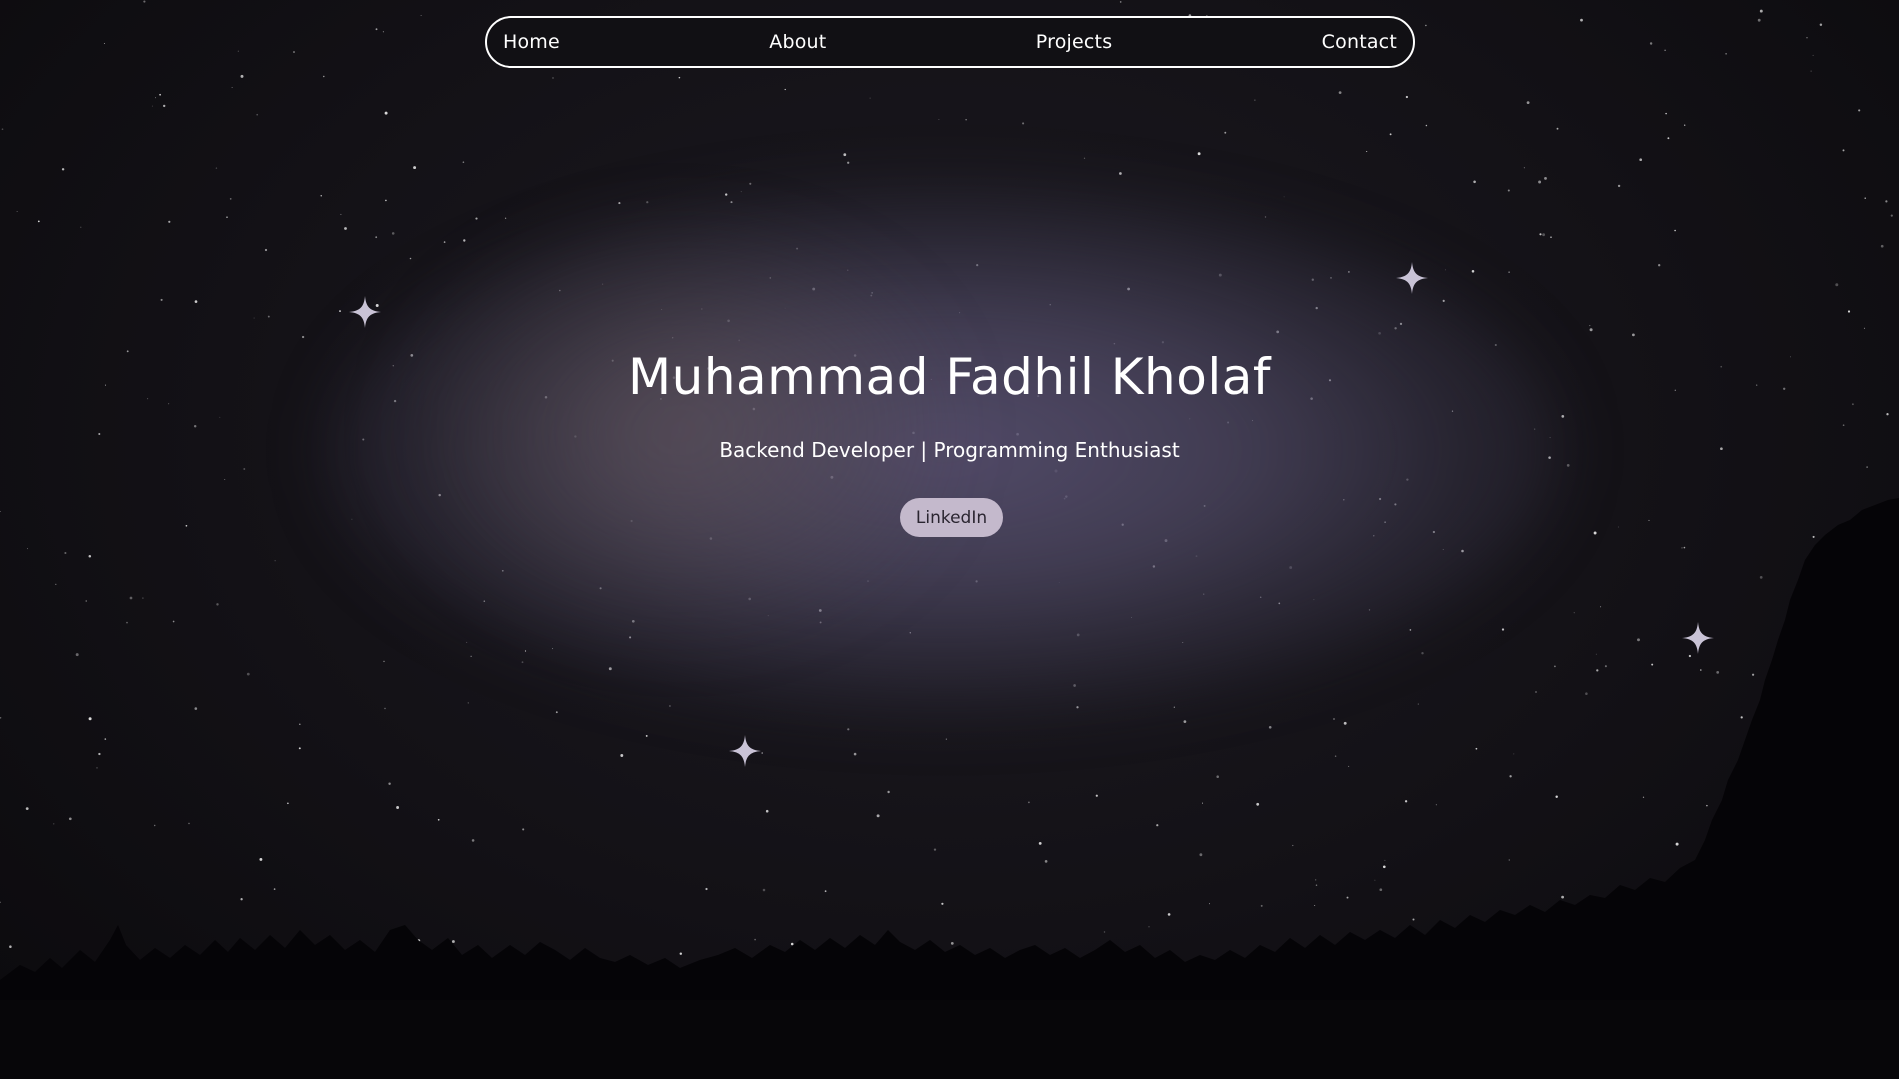 The height and width of the screenshot is (1079, 1899). What do you see at coordinates (1698, 638) in the screenshot?
I see `sparkle-icon-right` at bounding box center [1698, 638].